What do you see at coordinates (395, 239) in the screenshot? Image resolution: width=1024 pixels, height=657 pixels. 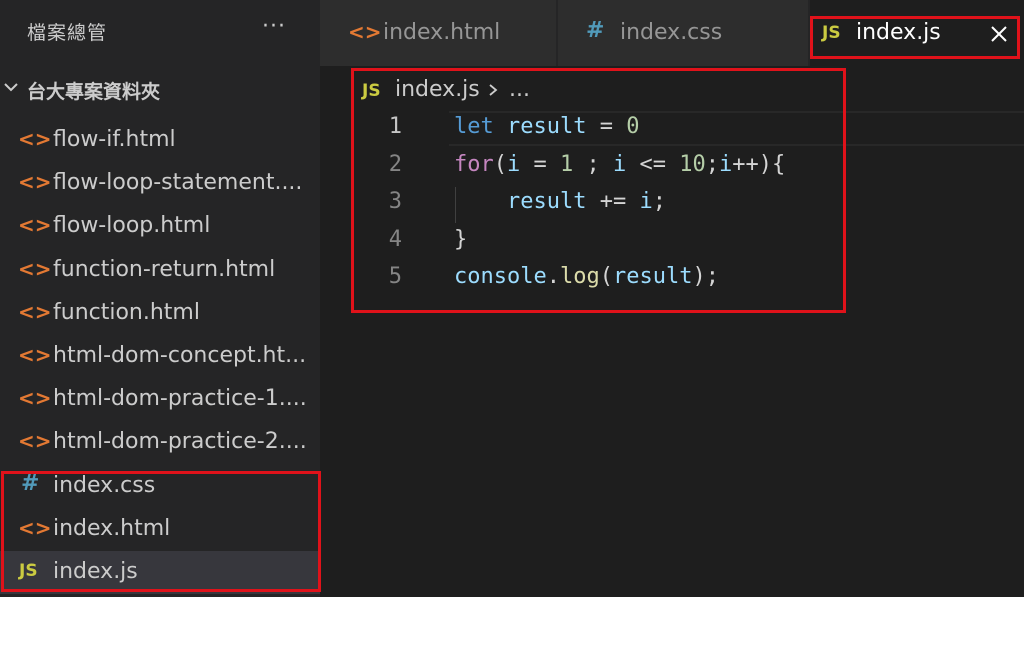 I see `line-number: 4` at bounding box center [395, 239].